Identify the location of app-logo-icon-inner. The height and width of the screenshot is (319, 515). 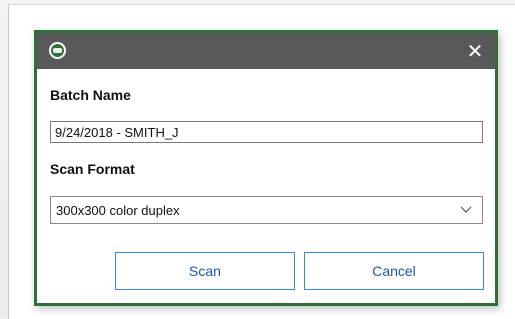
(57, 50).